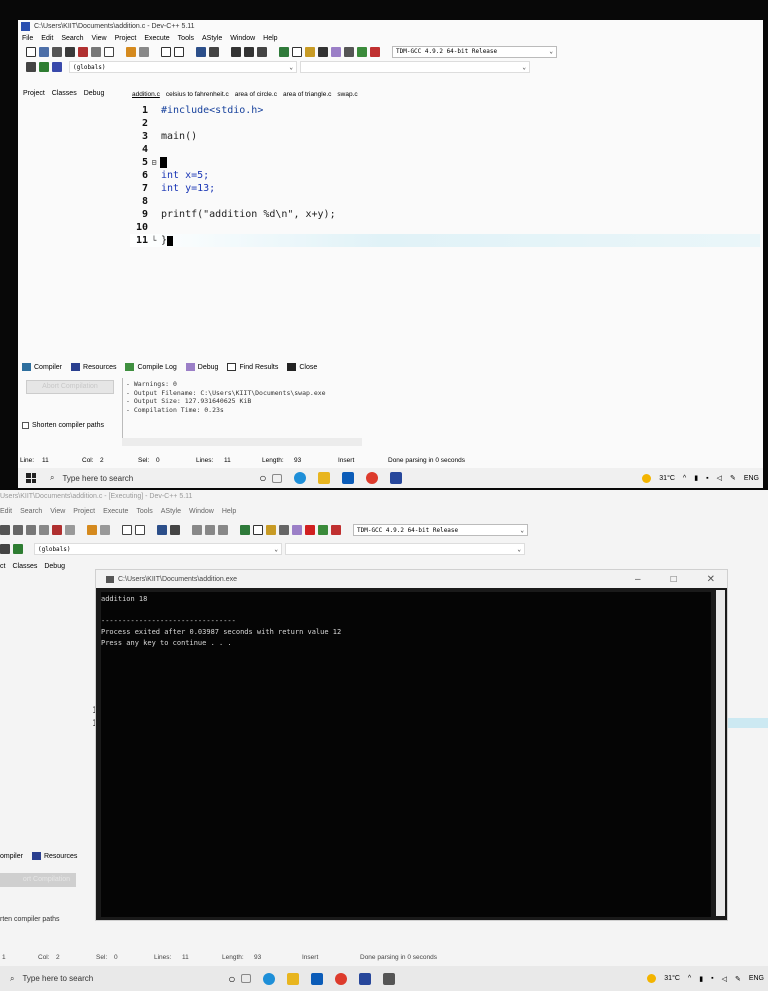  I want to click on compile-icon, so click(284, 51).